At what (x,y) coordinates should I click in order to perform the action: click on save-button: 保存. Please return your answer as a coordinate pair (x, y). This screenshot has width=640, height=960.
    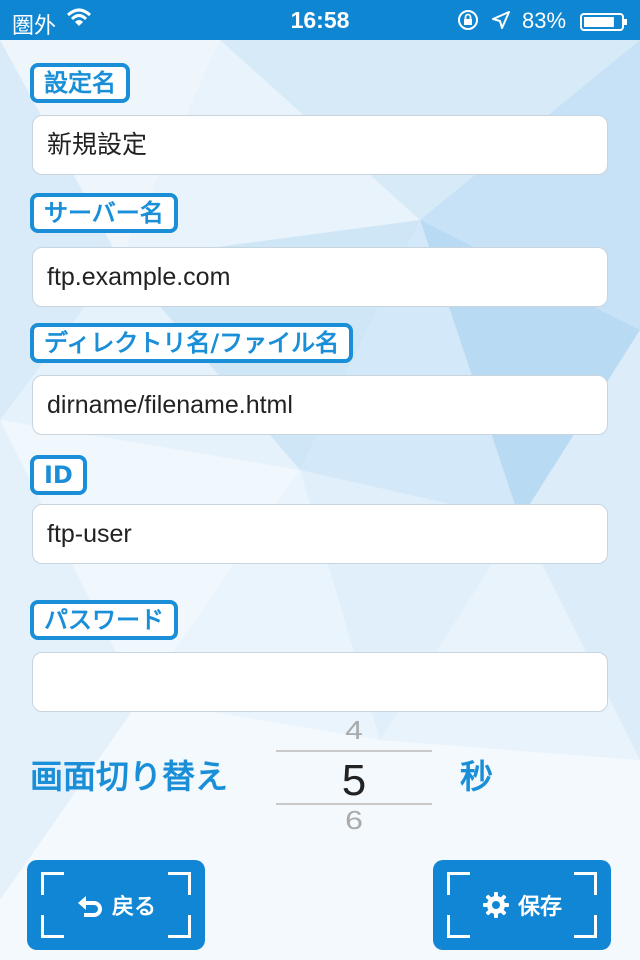
    Looking at the image, I should click on (522, 905).